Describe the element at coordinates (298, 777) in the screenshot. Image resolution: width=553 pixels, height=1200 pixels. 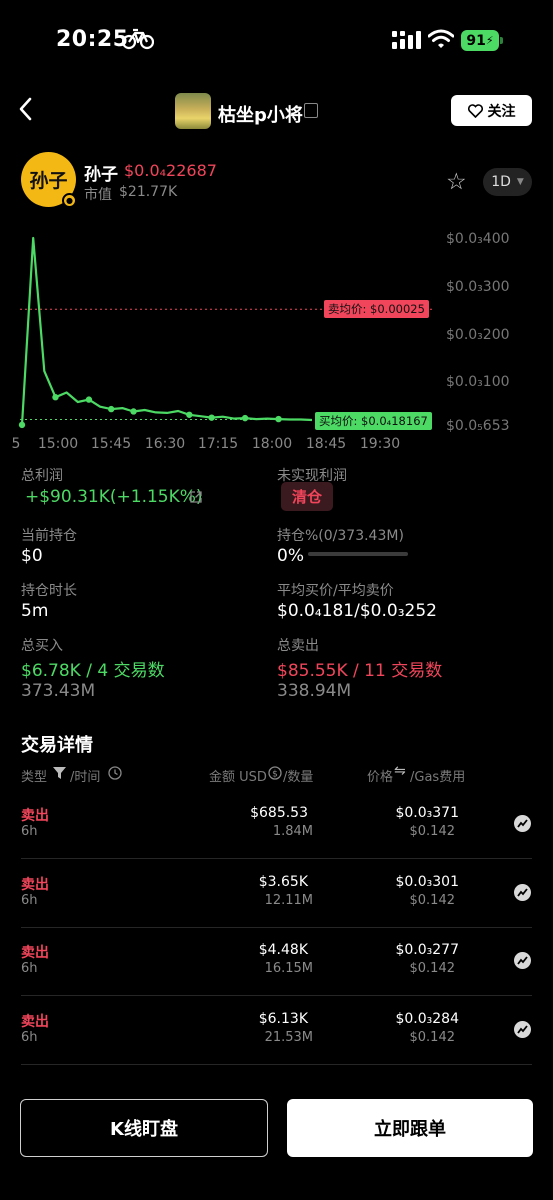
I see `col-qty-header: /数量` at that location.